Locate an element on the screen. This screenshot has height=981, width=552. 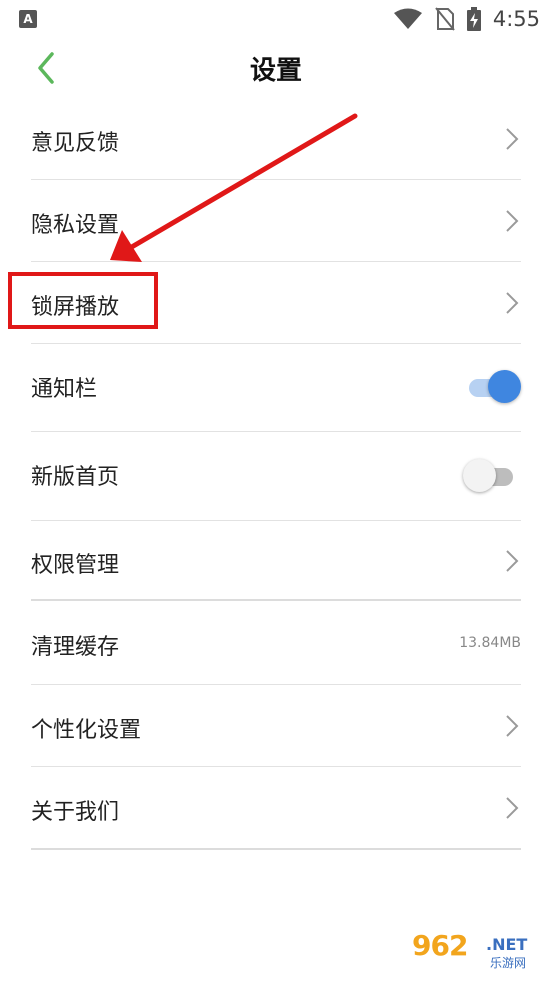
cache-size-value: 13.84MB is located at coordinates (490, 643).